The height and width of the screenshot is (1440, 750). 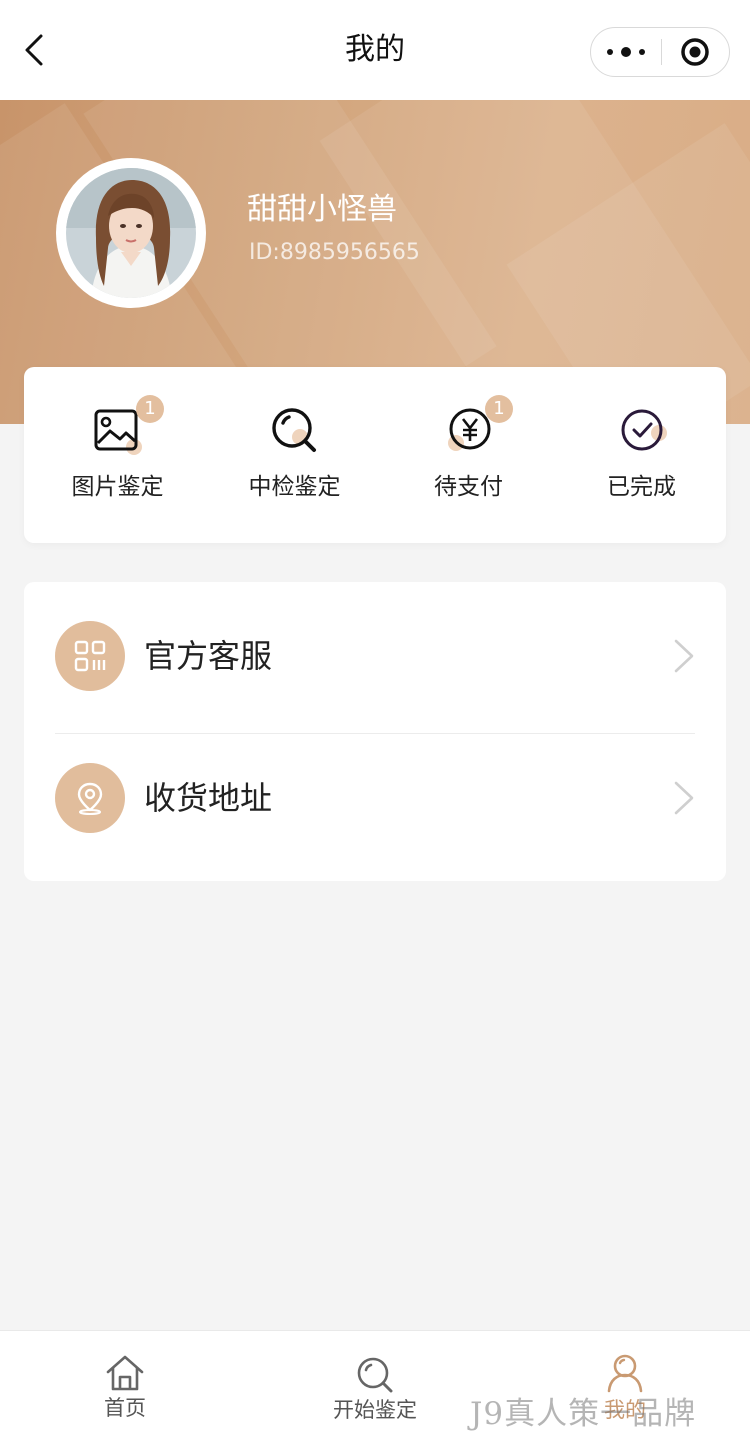 What do you see at coordinates (294, 455) in the screenshot?
I see `order-item-inspection-appraisal: 中检鉴定` at bounding box center [294, 455].